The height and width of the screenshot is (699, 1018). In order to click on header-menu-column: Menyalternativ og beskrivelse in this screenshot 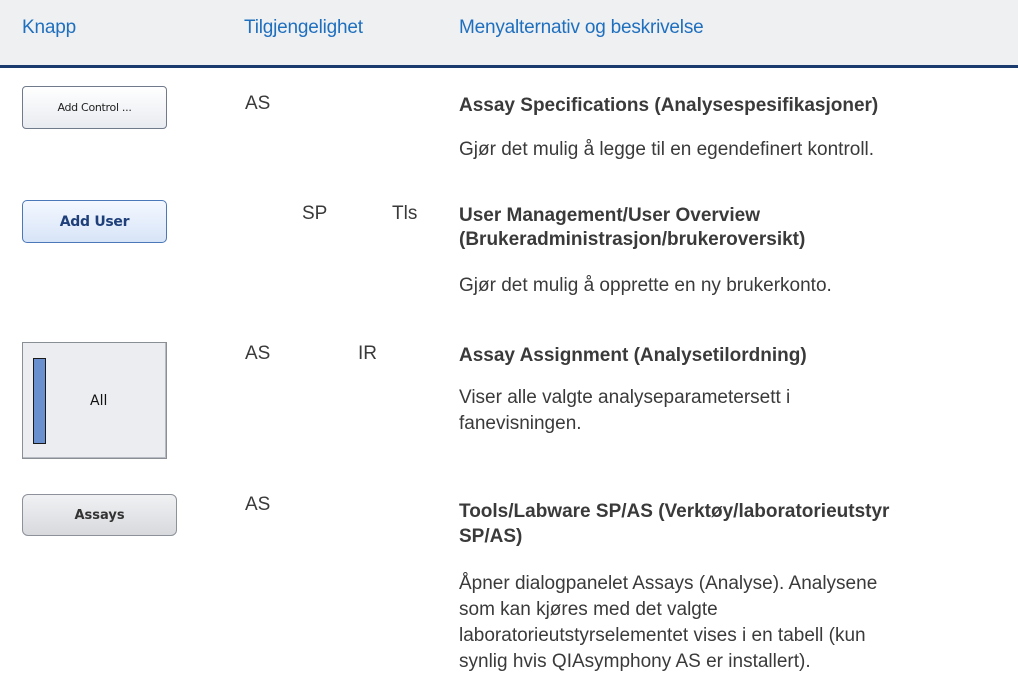, I will do `click(581, 27)`.